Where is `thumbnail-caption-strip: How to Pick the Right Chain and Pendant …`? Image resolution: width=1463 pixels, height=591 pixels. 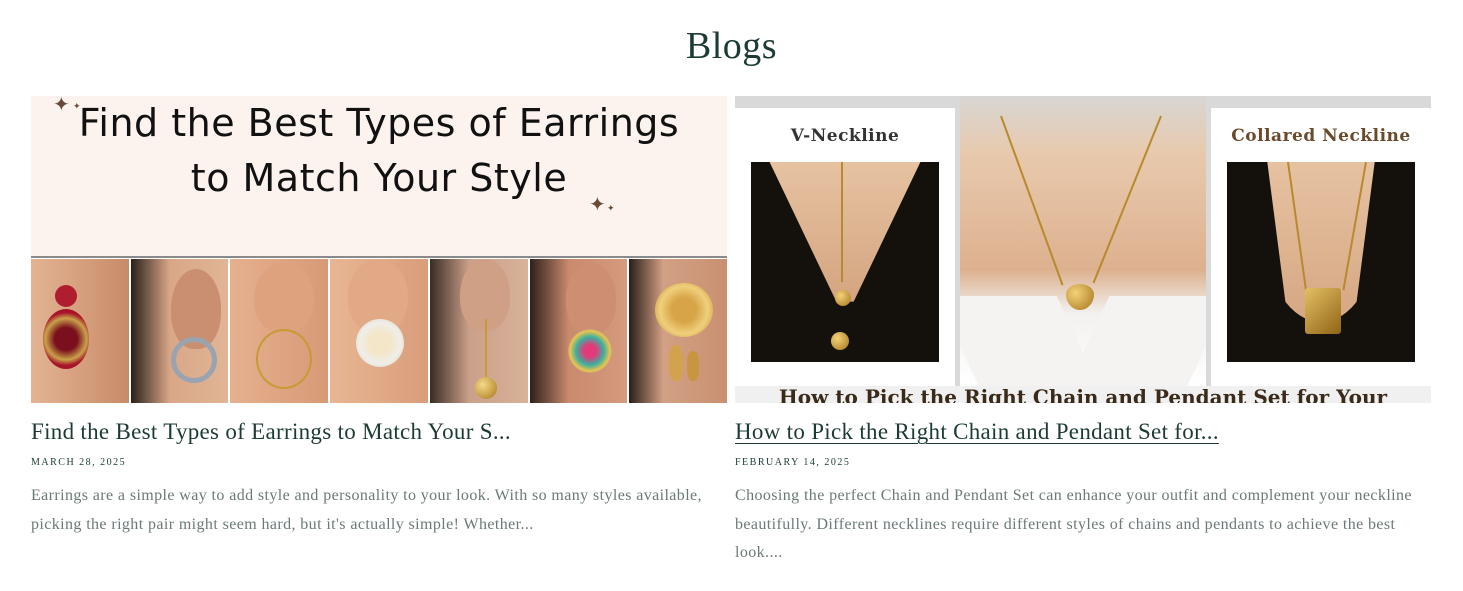
thumbnail-caption-strip: How to Pick the Right Chain and Pendant … is located at coordinates (1083, 394).